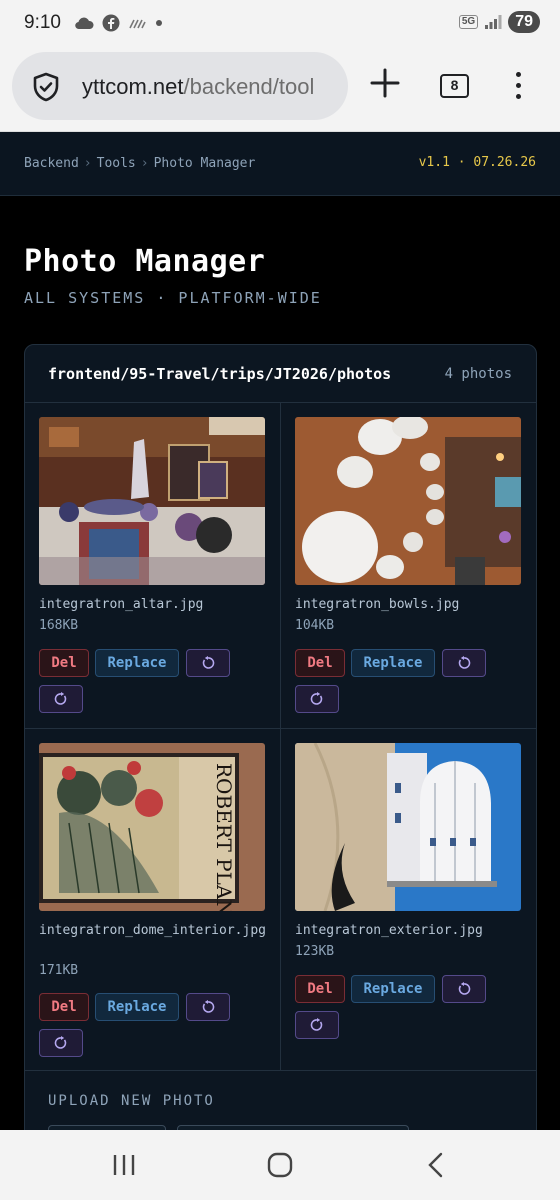  Describe the element at coordinates (454, 86) in the screenshot. I see `tab-switcher-button: 8` at that location.